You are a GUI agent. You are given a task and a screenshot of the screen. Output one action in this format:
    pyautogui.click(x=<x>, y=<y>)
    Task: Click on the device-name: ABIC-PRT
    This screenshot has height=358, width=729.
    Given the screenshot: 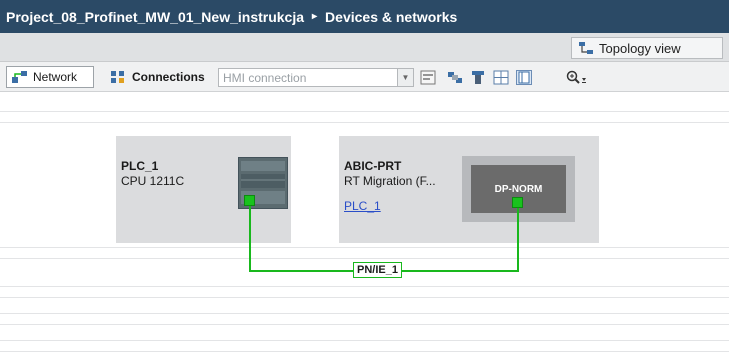 What is the action you would take?
    pyautogui.click(x=373, y=166)
    